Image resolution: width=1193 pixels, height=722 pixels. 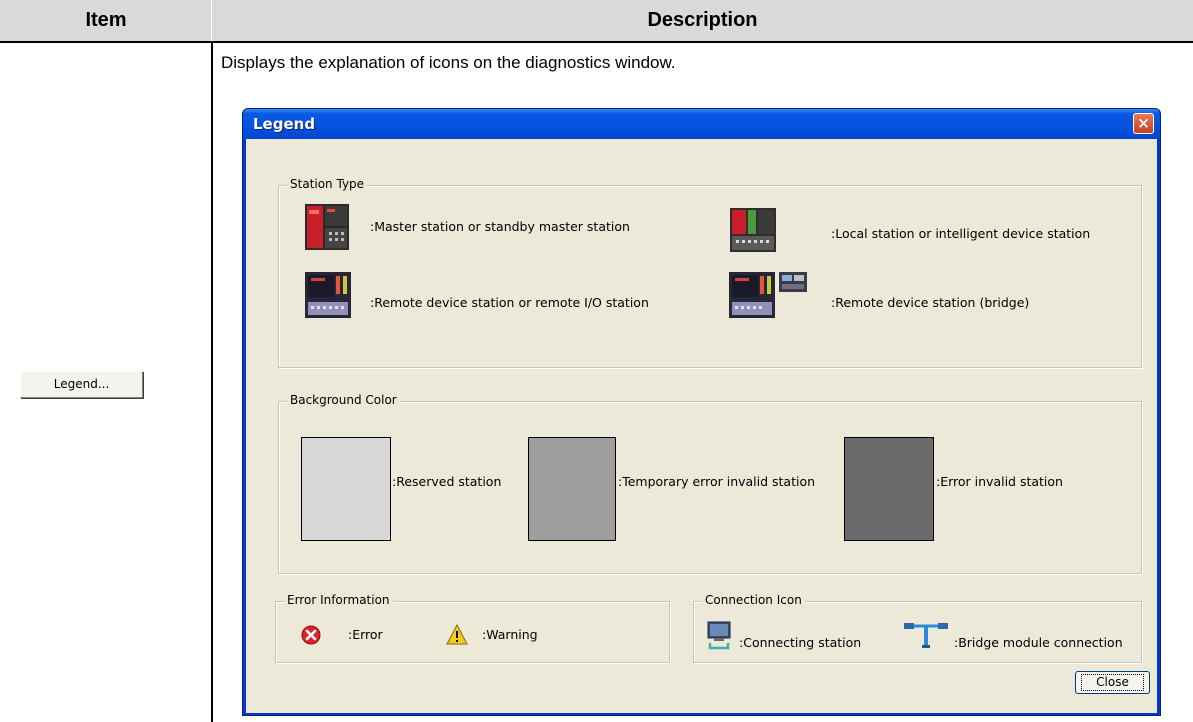 I want to click on group-background-color-title: Background Color, so click(x=343, y=400).